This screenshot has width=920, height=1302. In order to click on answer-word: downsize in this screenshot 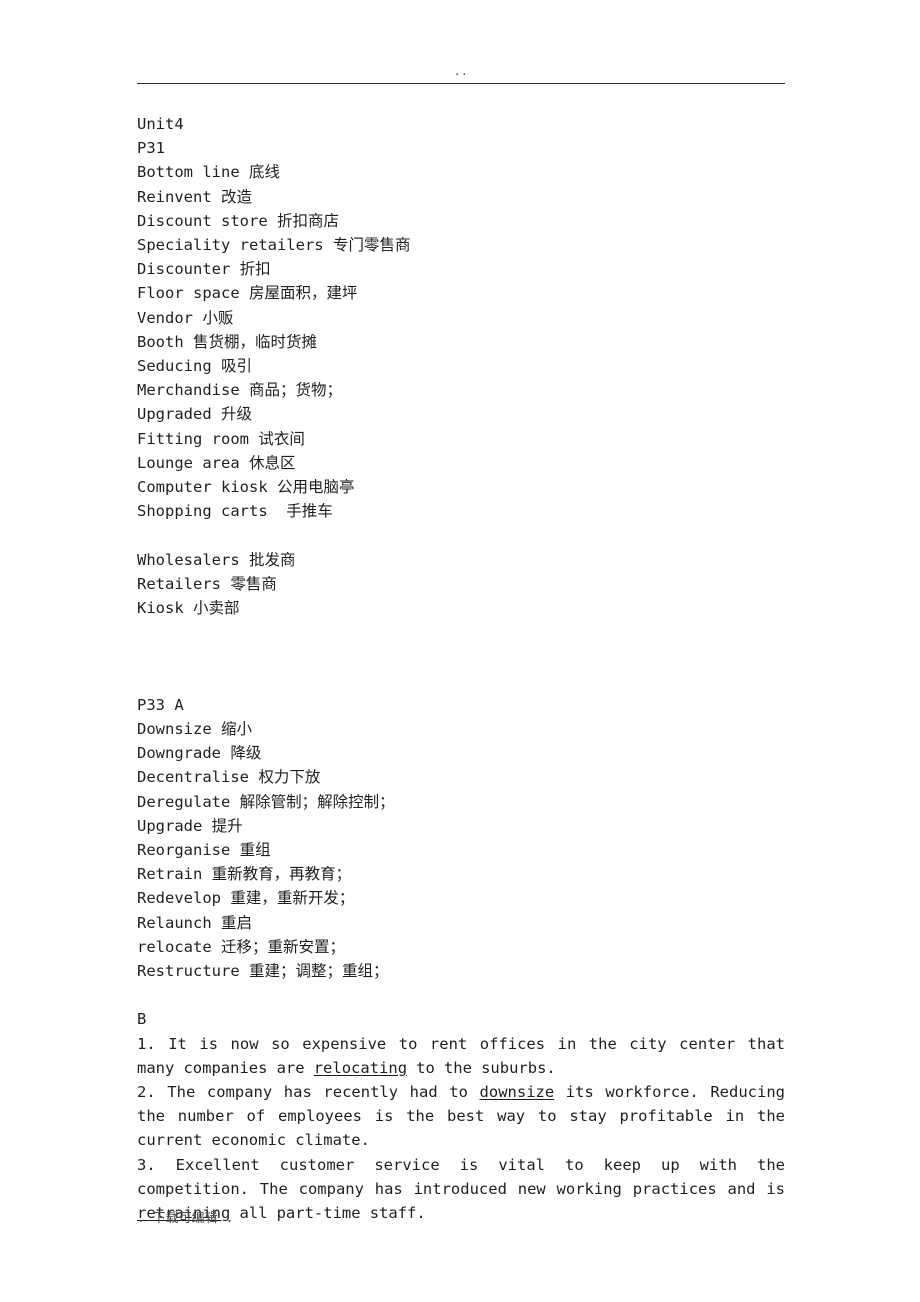, I will do `click(517, 1092)`.